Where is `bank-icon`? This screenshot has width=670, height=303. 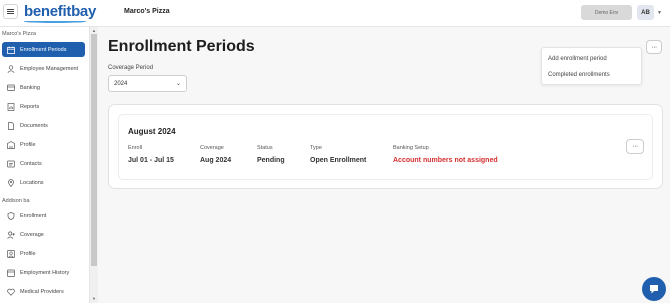 bank-icon is located at coordinates (11, 88).